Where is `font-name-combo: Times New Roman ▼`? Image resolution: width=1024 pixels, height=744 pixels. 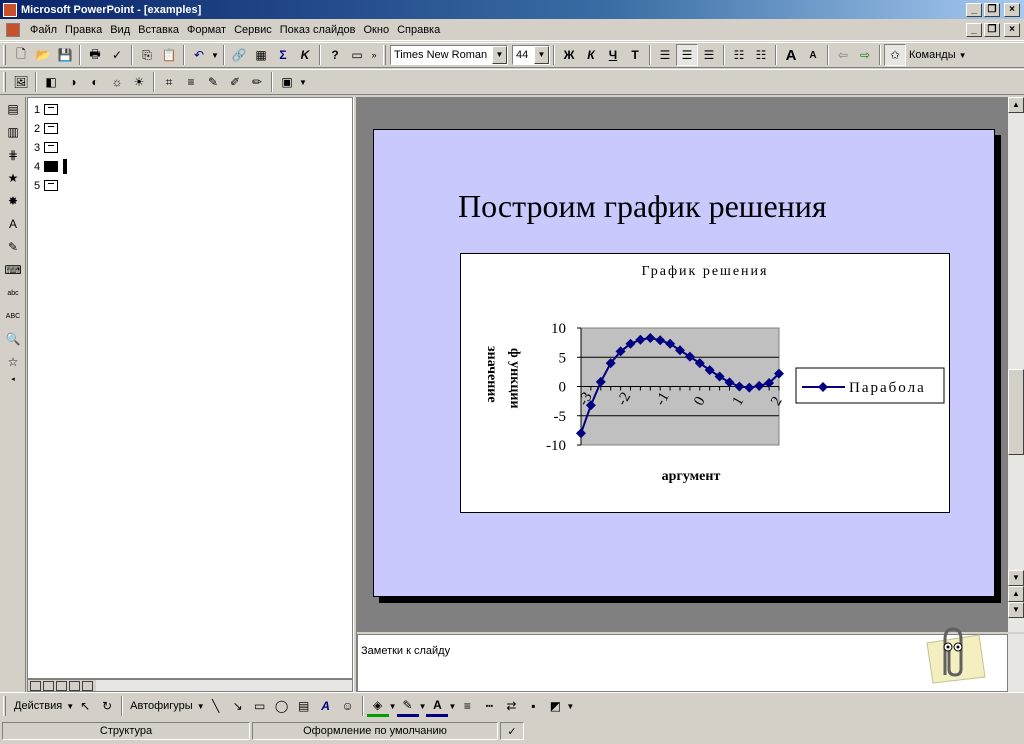
font-name-combo: Times New Roman ▼ is located at coordinates (449, 55).